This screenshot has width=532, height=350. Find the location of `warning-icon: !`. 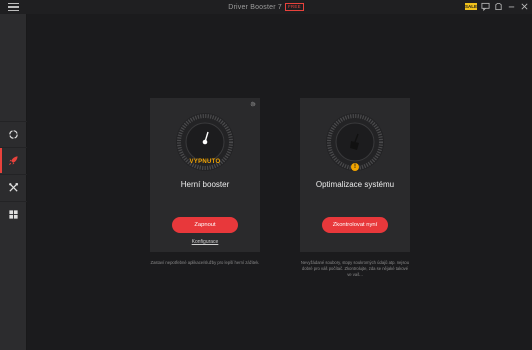

warning-icon: ! is located at coordinates (355, 167).